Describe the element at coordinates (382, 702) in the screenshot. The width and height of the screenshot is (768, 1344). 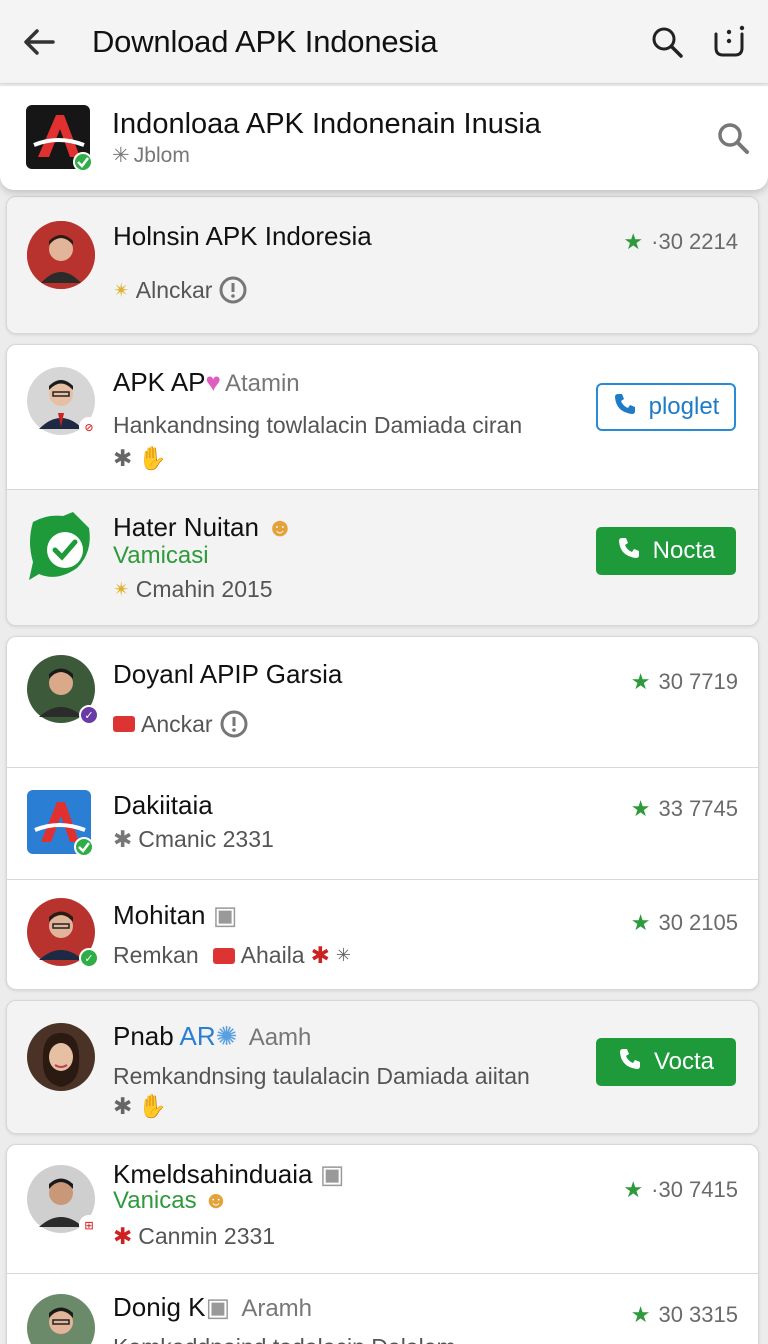
I see `list-item: ✓ Doyanl APIP Garsia Anckar ★ 30 7719` at that location.